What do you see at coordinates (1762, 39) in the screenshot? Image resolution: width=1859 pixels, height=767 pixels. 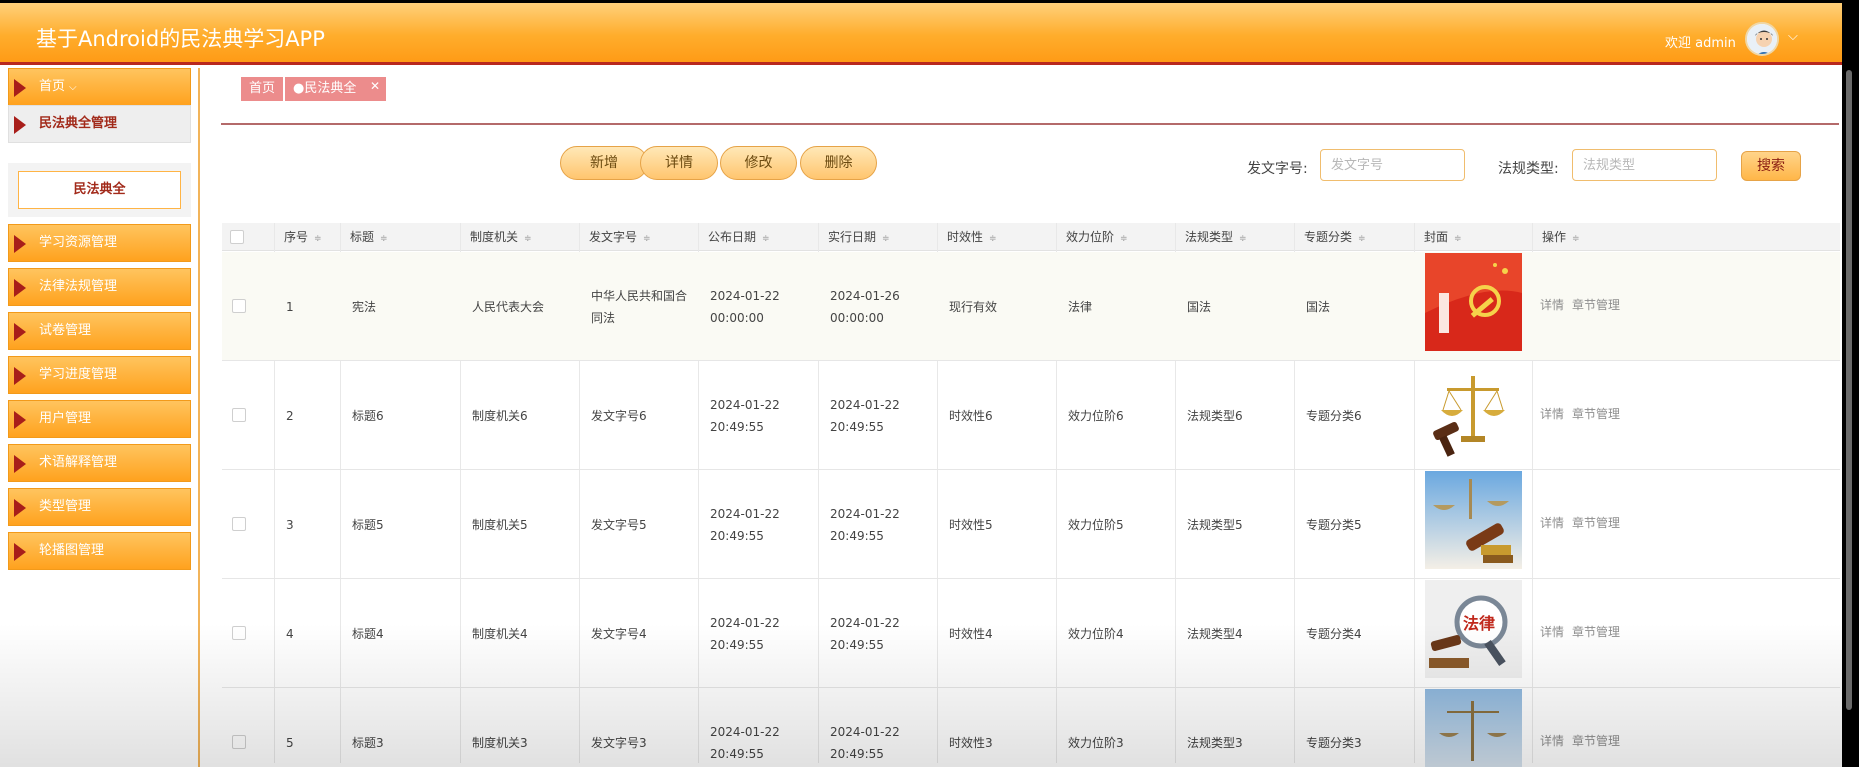 I see `avatar` at bounding box center [1762, 39].